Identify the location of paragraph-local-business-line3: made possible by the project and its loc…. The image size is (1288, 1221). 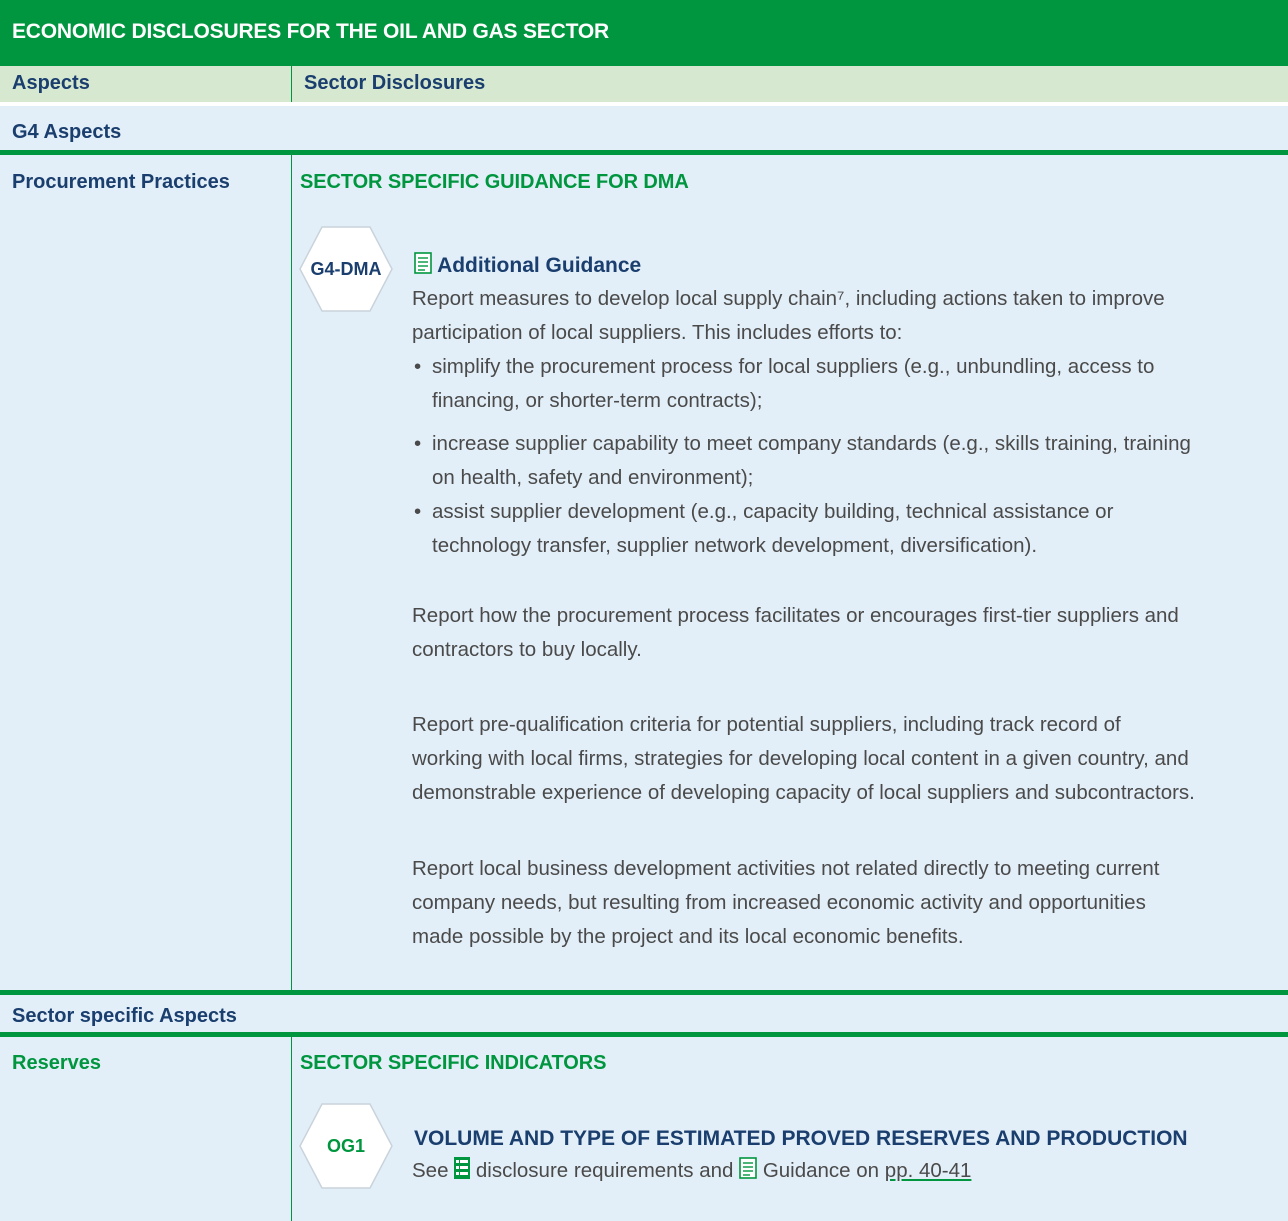
(688, 936).